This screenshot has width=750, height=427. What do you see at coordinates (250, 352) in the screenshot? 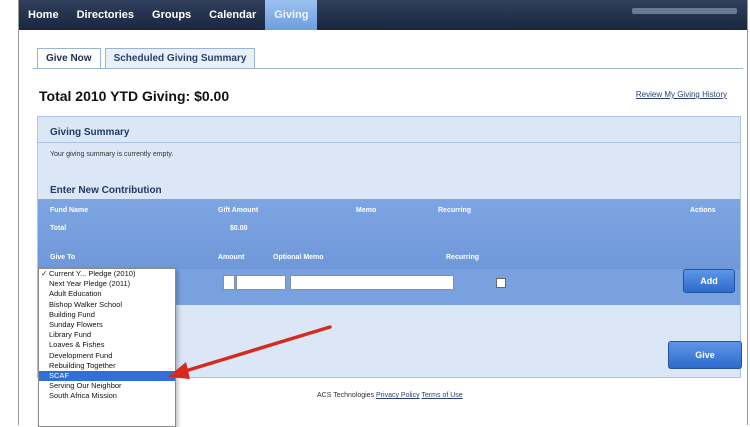
I see `annotation-arrow-icon` at bounding box center [250, 352].